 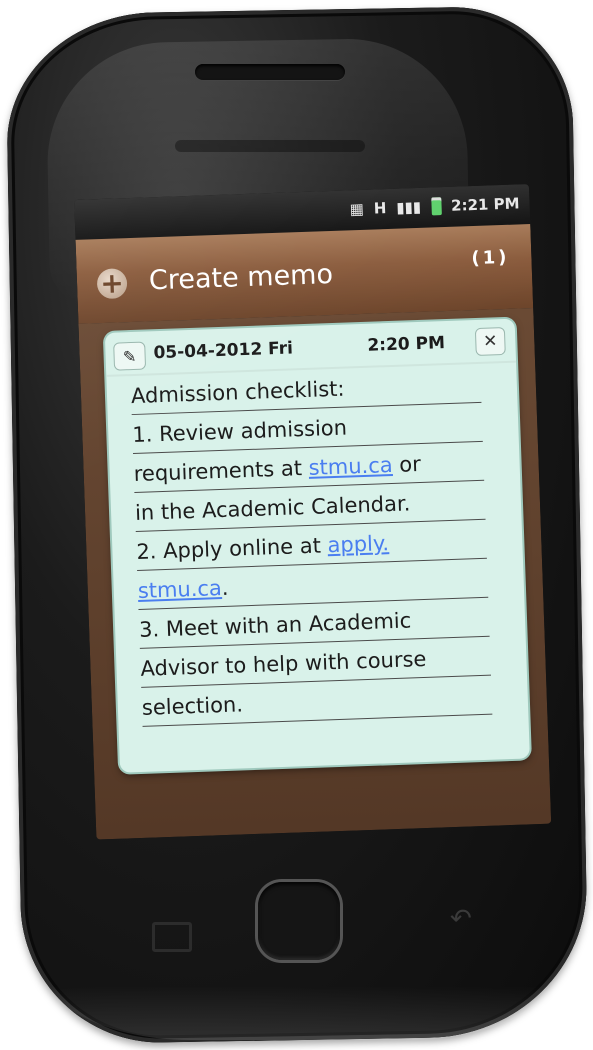 What do you see at coordinates (112, 283) in the screenshot?
I see `plus-icon: +` at bounding box center [112, 283].